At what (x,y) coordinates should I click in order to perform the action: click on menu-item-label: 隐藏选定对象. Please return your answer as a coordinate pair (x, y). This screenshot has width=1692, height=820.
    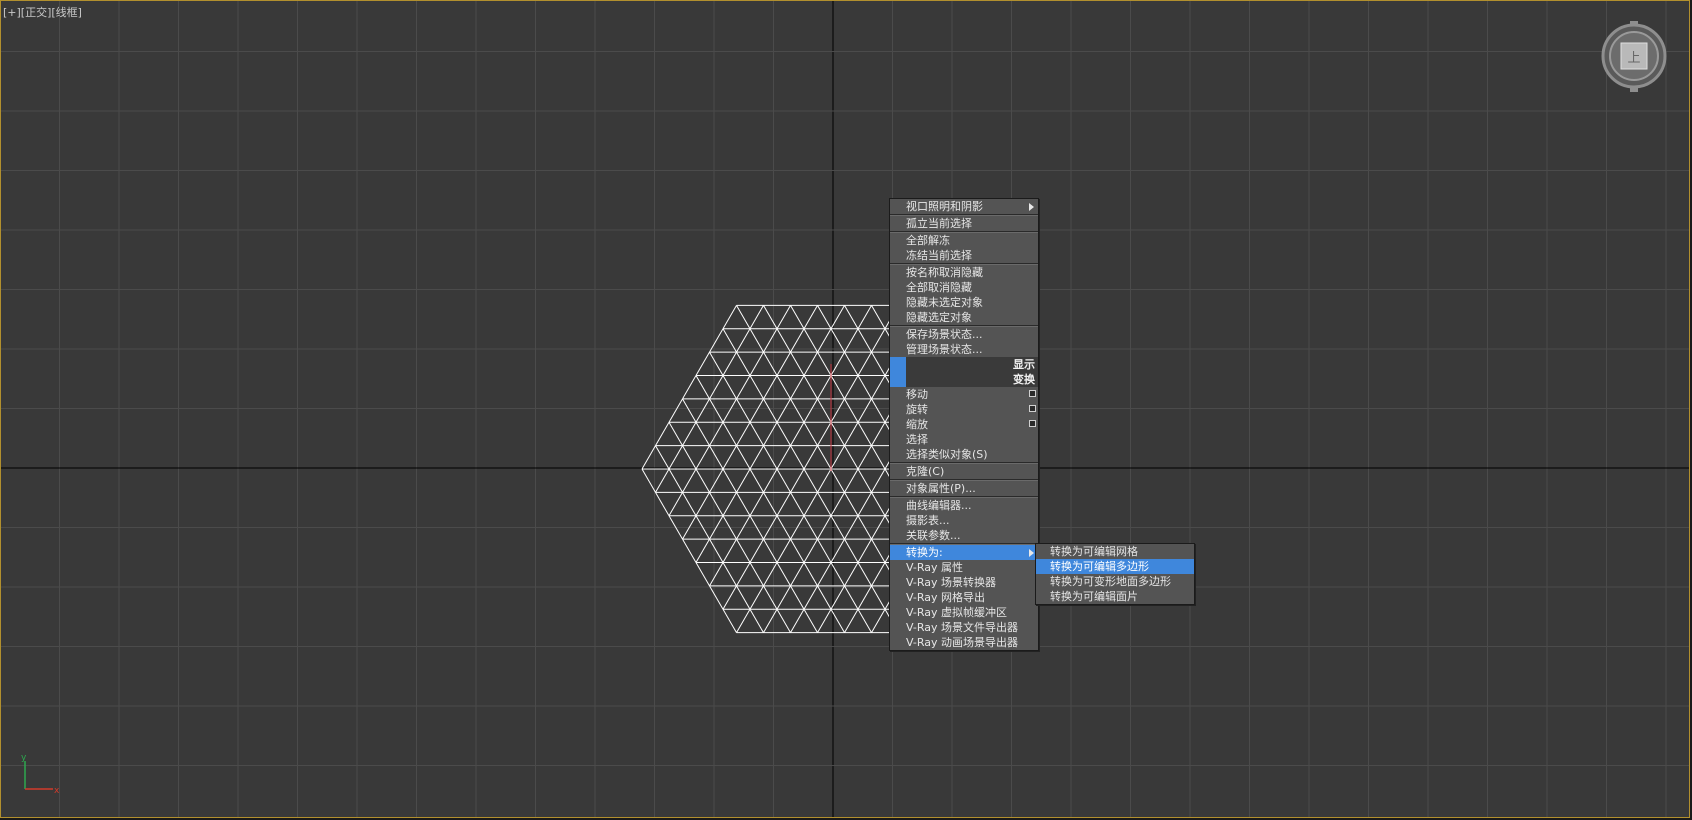
    Looking at the image, I should click on (939, 317).